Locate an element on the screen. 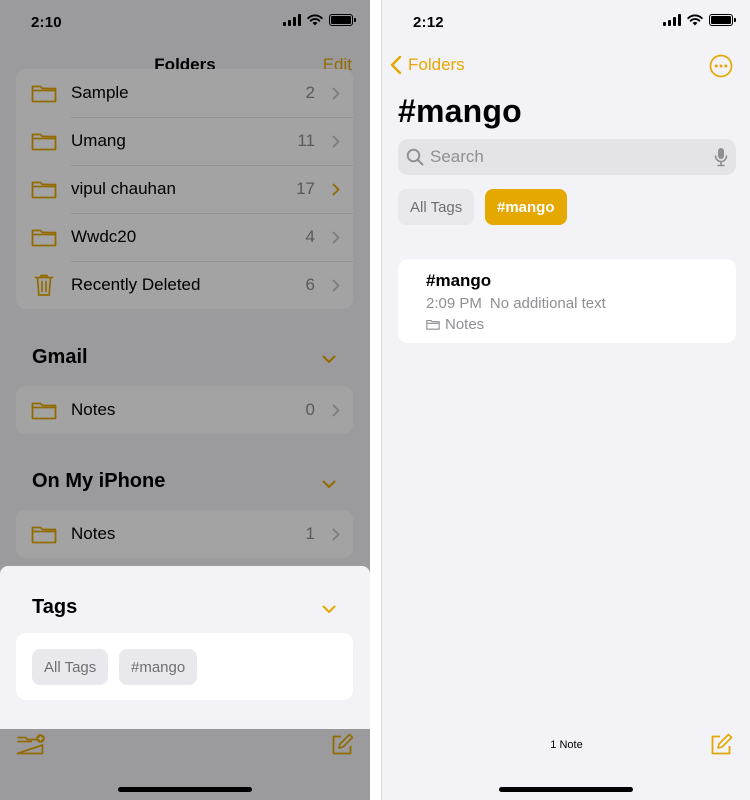  status-time: 2:12 is located at coordinates (428, 22).